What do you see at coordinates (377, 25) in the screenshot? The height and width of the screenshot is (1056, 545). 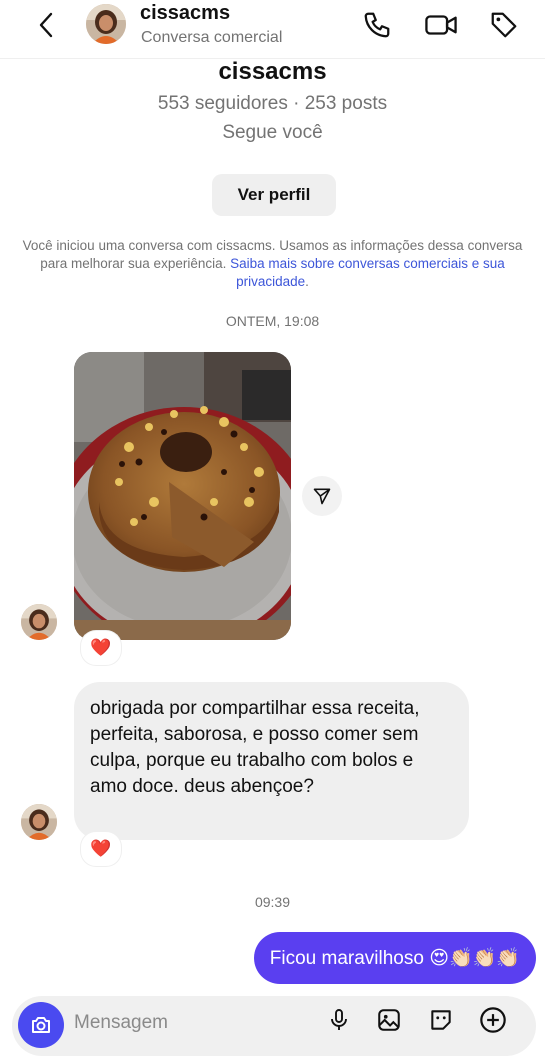 I see `phone-icon` at bounding box center [377, 25].